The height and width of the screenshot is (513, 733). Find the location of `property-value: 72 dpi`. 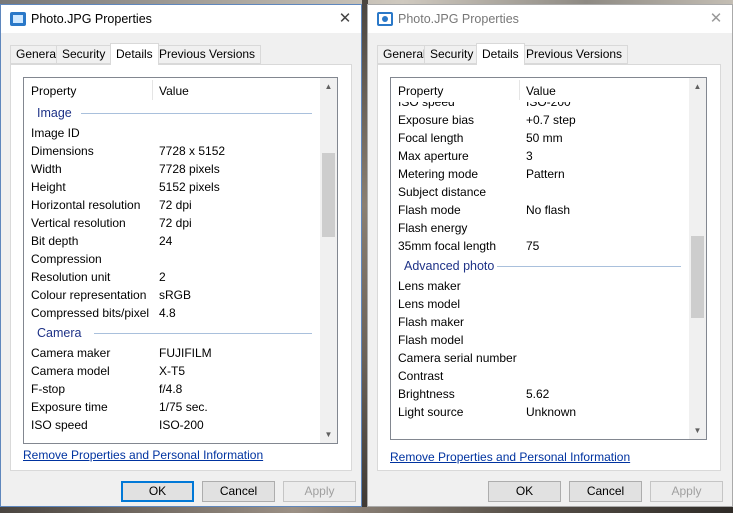

property-value: 72 dpi is located at coordinates (175, 205).